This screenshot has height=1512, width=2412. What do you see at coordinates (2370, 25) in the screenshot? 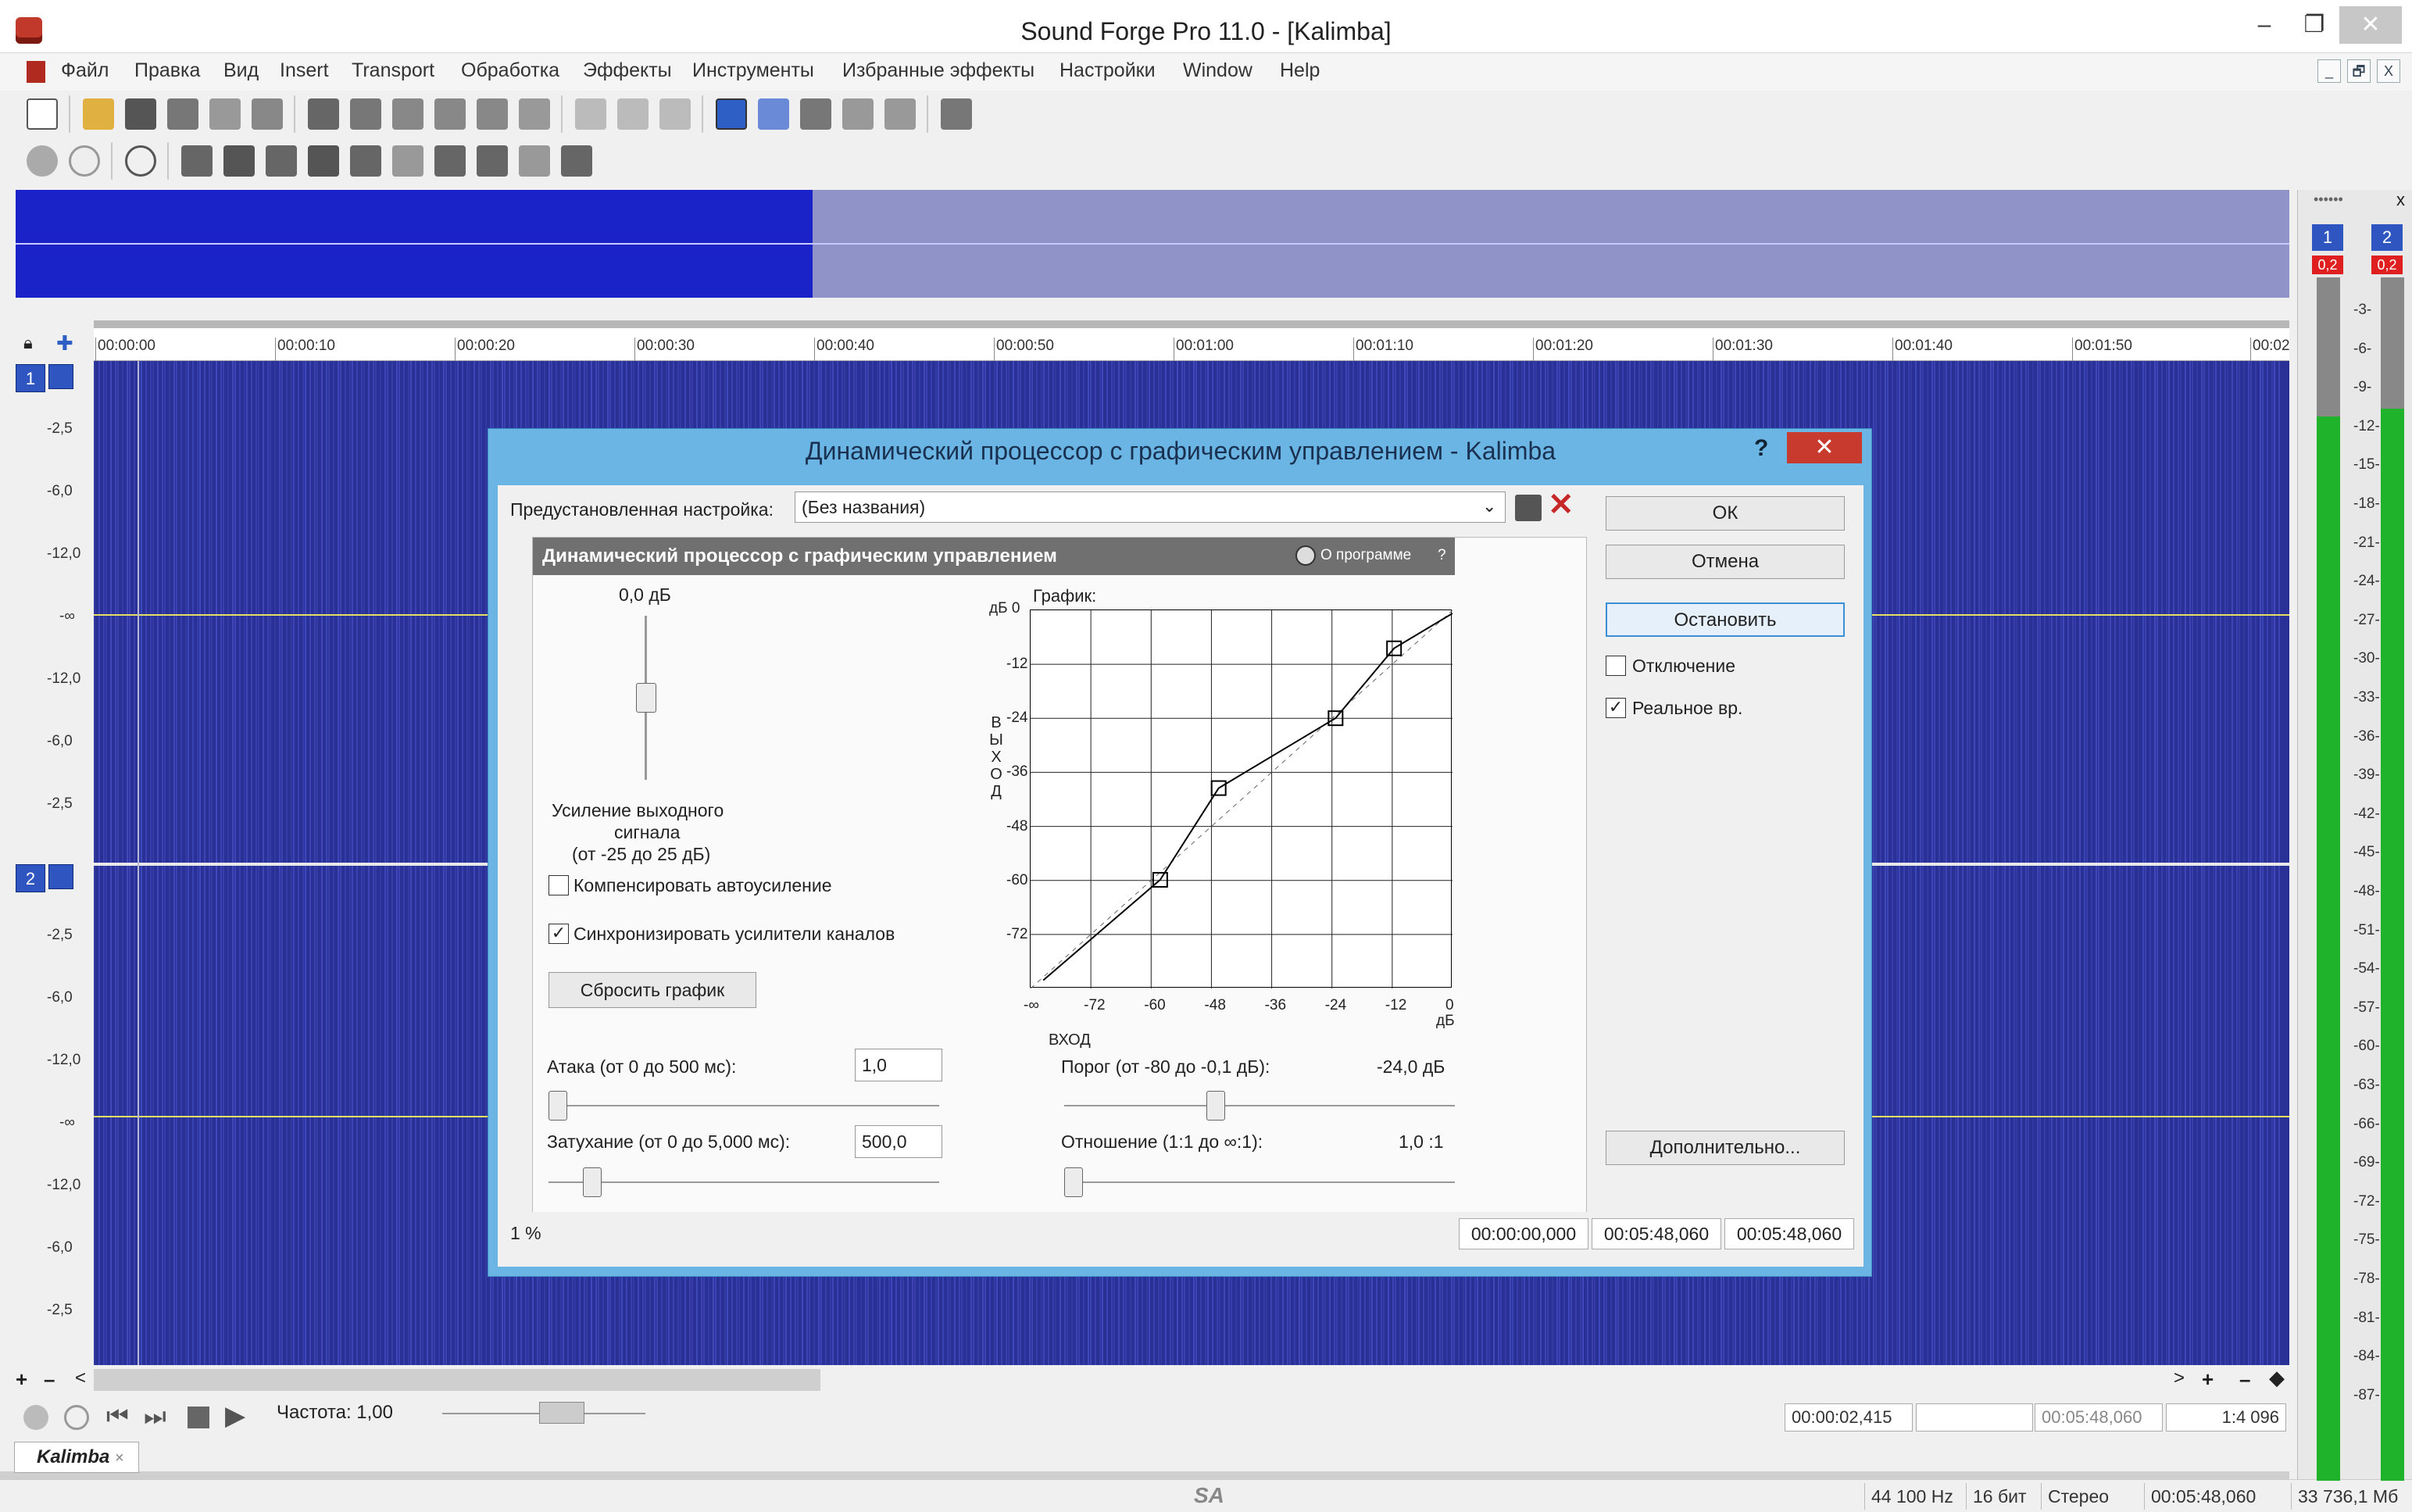
I see `close-button: ✕` at bounding box center [2370, 25].